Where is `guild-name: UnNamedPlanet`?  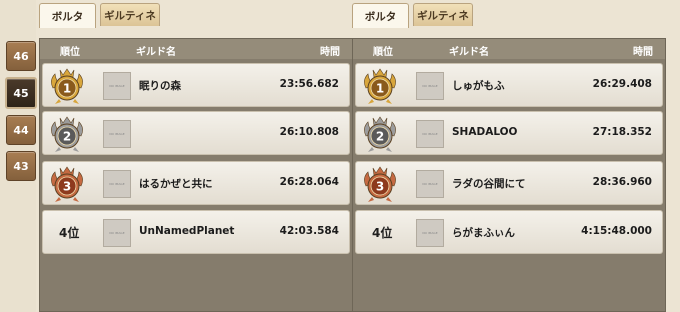
guild-name: UnNamedPlanet is located at coordinates (187, 231).